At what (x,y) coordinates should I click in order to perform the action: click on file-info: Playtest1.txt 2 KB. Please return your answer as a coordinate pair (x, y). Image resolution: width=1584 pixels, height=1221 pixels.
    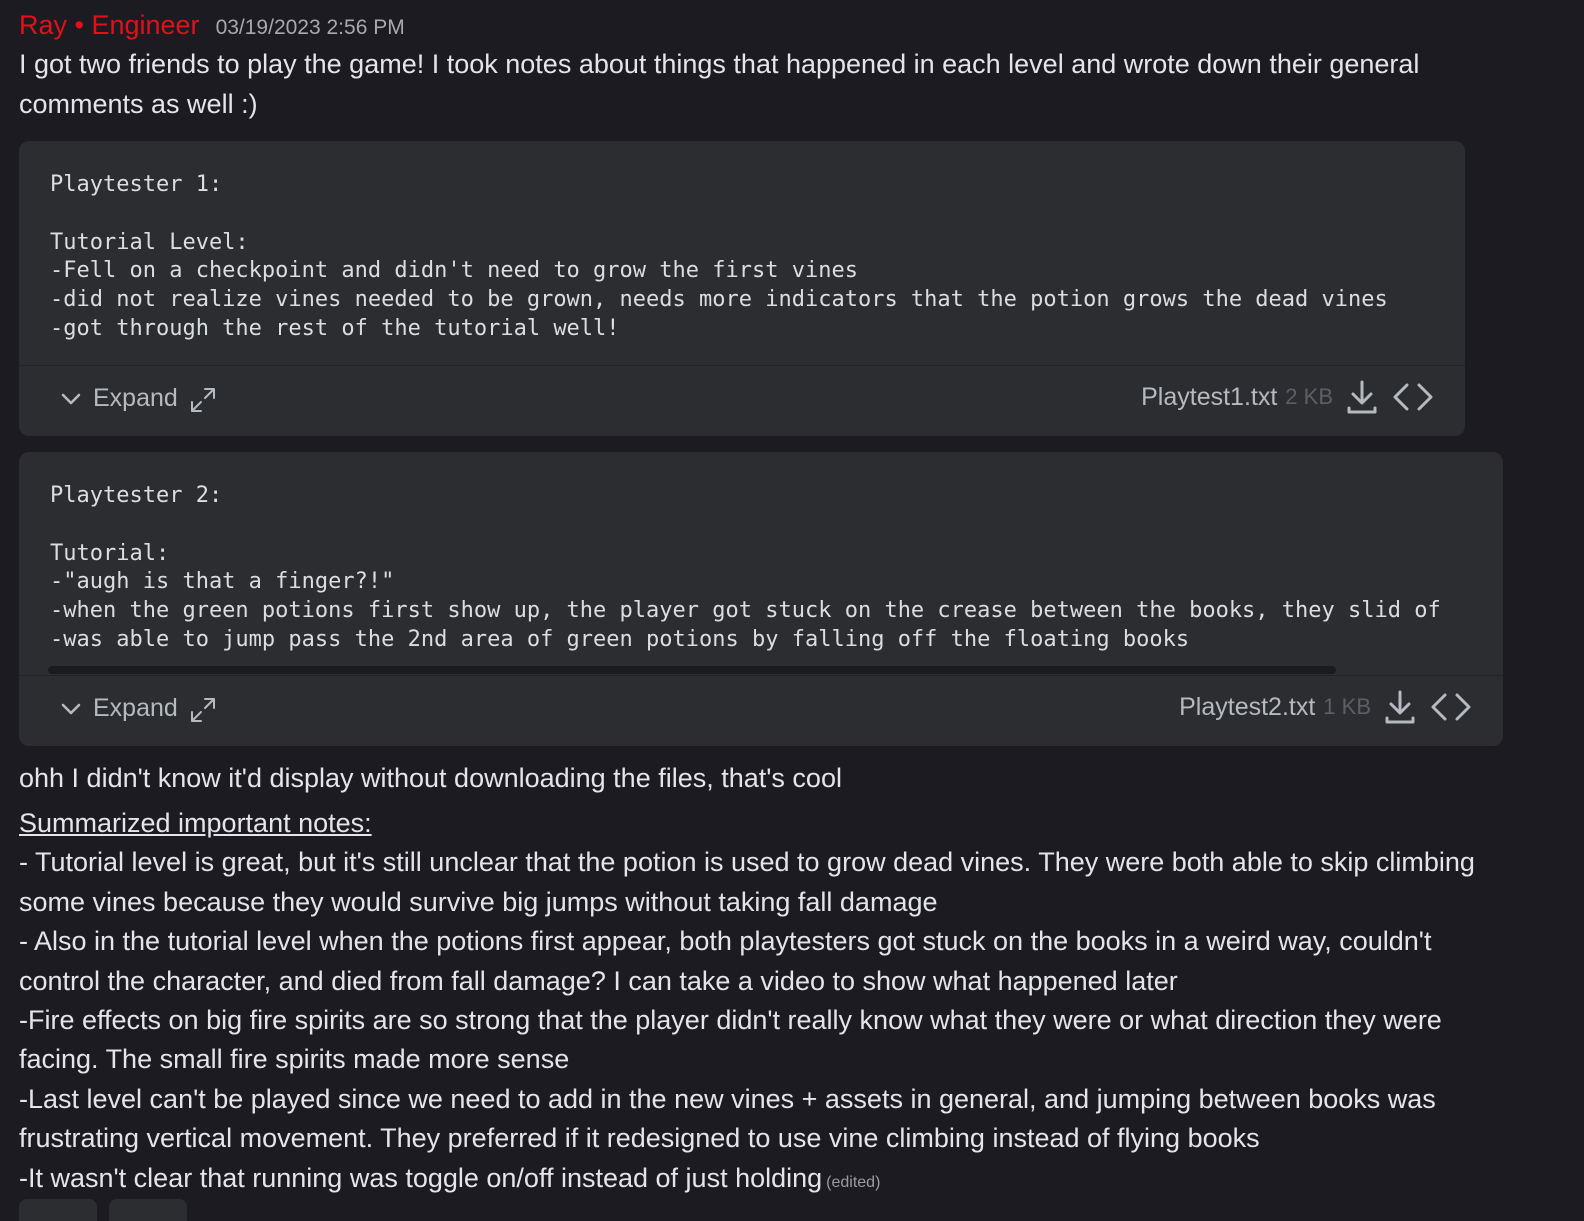
    Looking at the image, I should click on (1288, 397).